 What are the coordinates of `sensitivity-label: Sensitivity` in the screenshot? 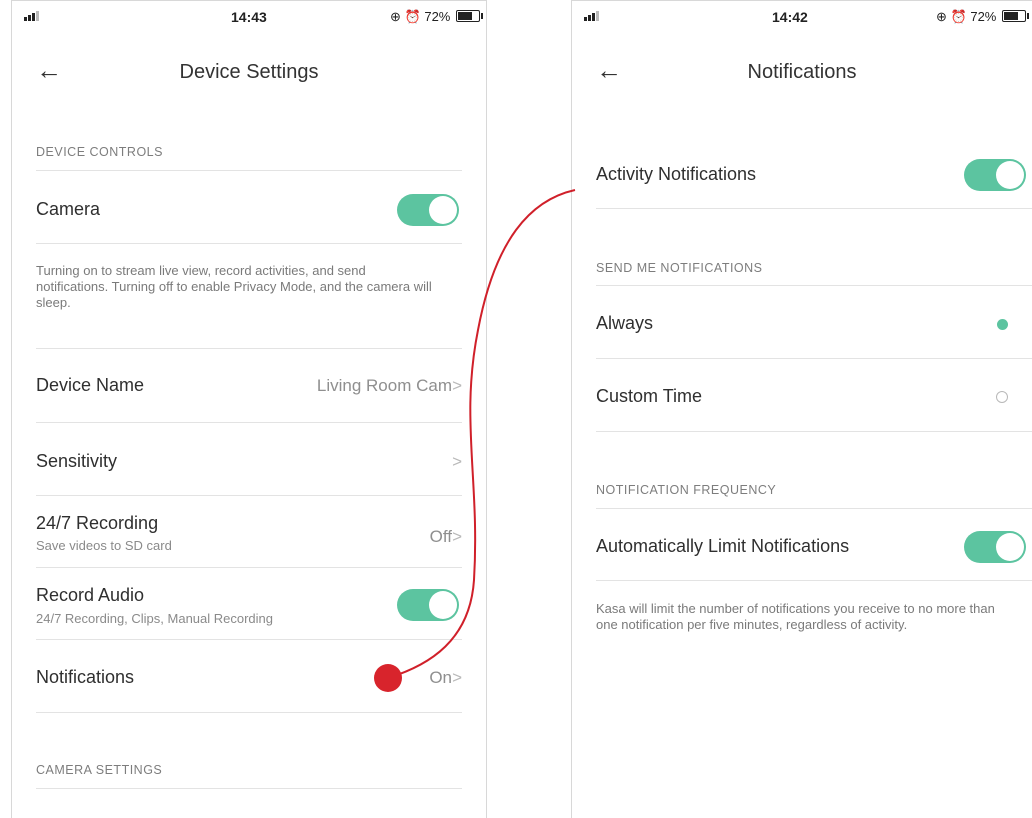 It's located at (77, 461).